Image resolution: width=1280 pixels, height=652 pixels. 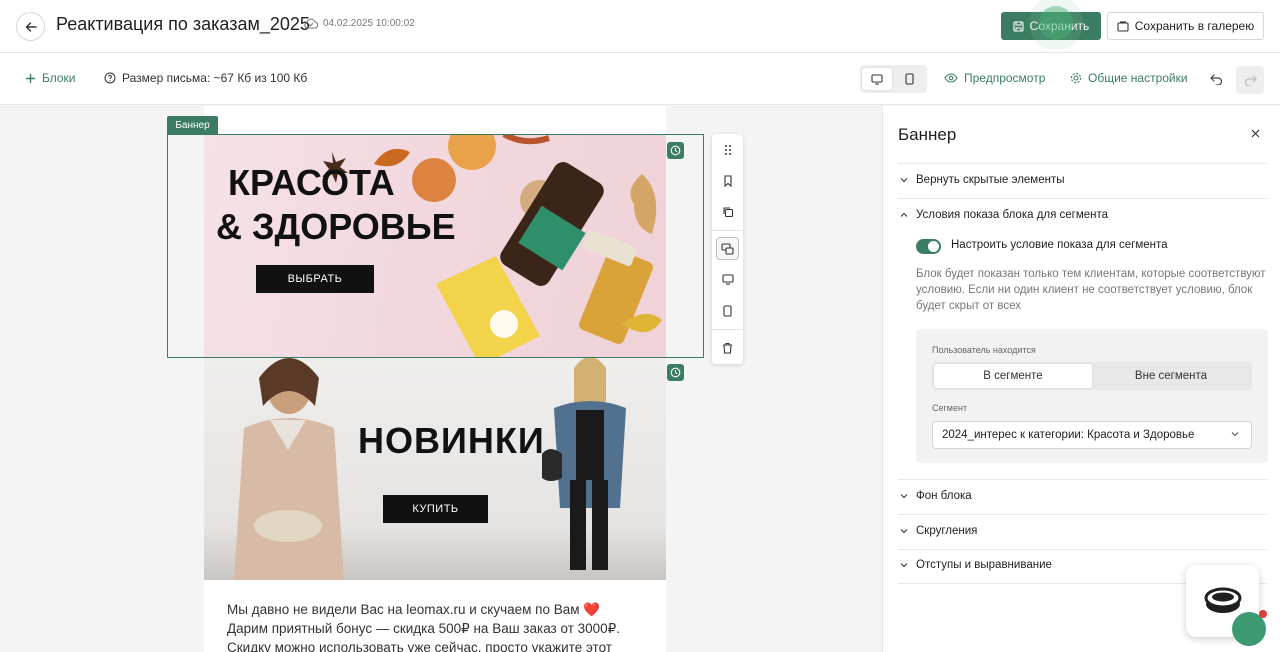 I want to click on section-restore-hidden: Вернуть скрытые элементы, so click(x=982, y=180).